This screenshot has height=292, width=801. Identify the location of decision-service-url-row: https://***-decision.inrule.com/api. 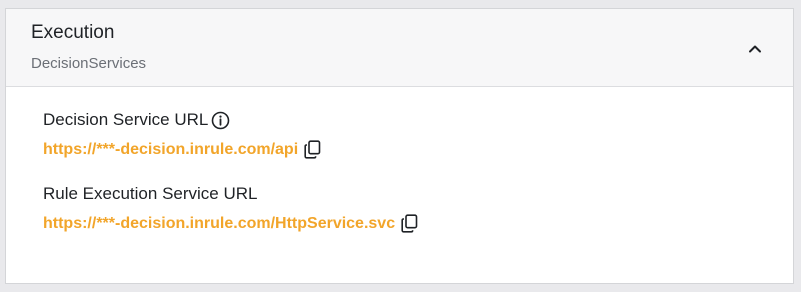
(182, 149).